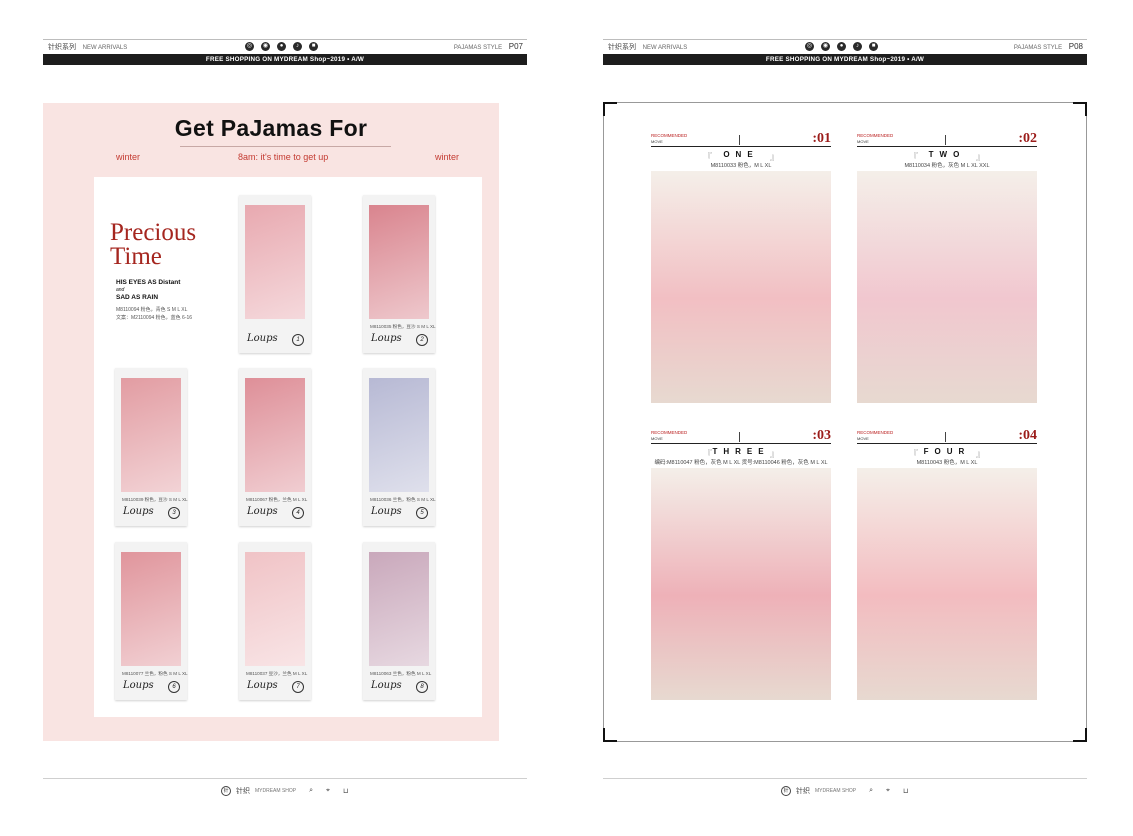 The height and width of the screenshot is (836, 1133). What do you see at coordinates (622, 47) in the screenshot?
I see `brand-text: 针织系列` at bounding box center [622, 47].